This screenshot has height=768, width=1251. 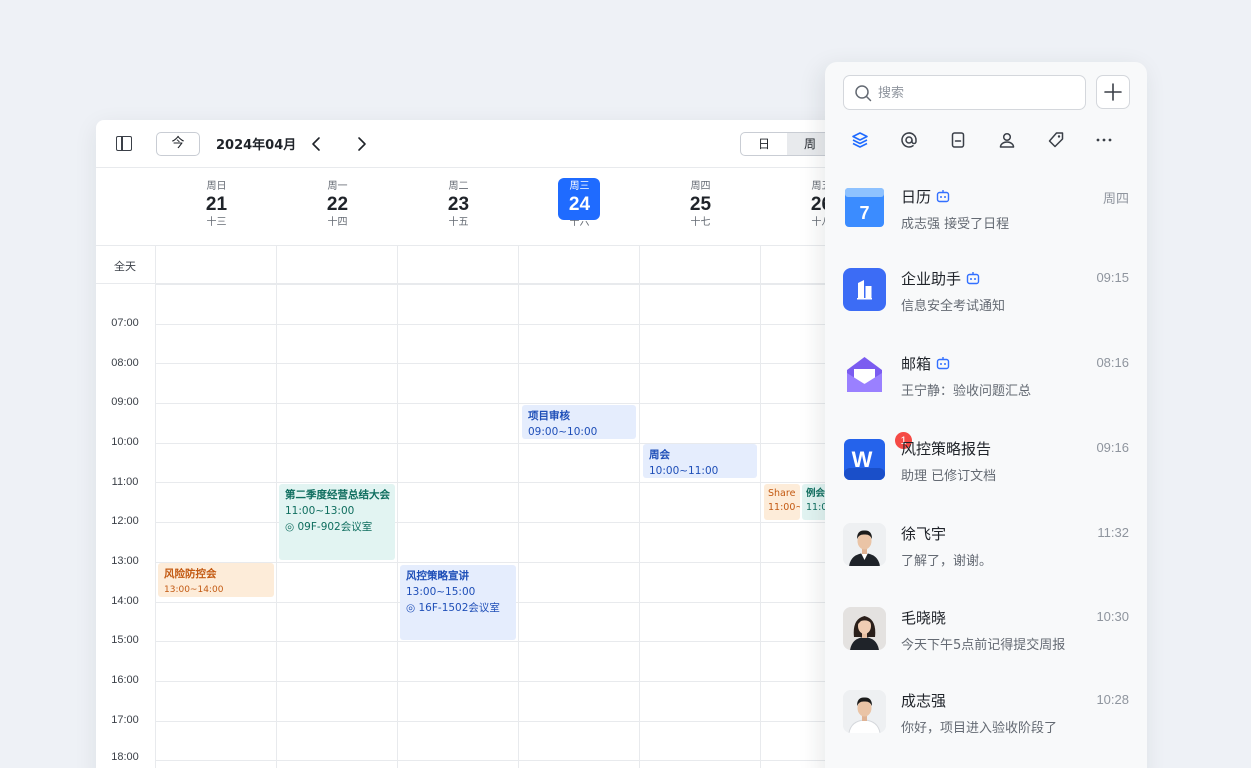 What do you see at coordinates (909, 140) in the screenshot?
I see `at-icon` at bounding box center [909, 140].